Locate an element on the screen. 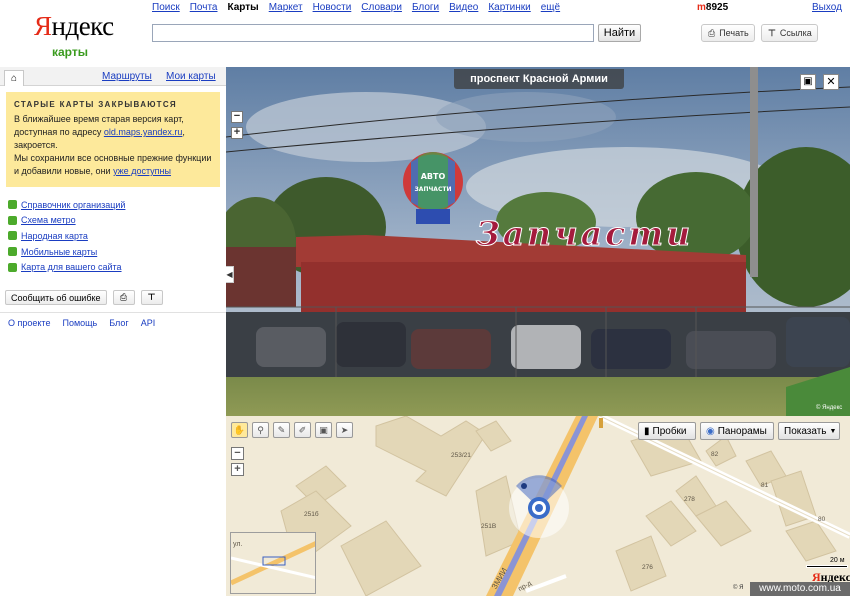  cursor-tool: ➤ is located at coordinates (344, 430).